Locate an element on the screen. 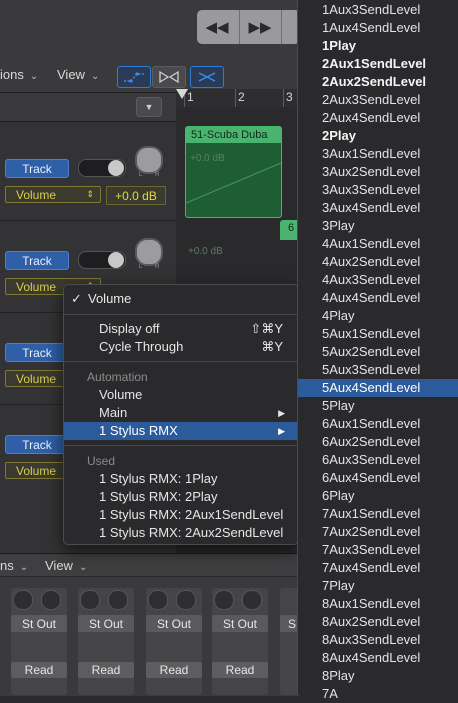  submenu-item: 4Aux3SendLevel is located at coordinates (378, 280).